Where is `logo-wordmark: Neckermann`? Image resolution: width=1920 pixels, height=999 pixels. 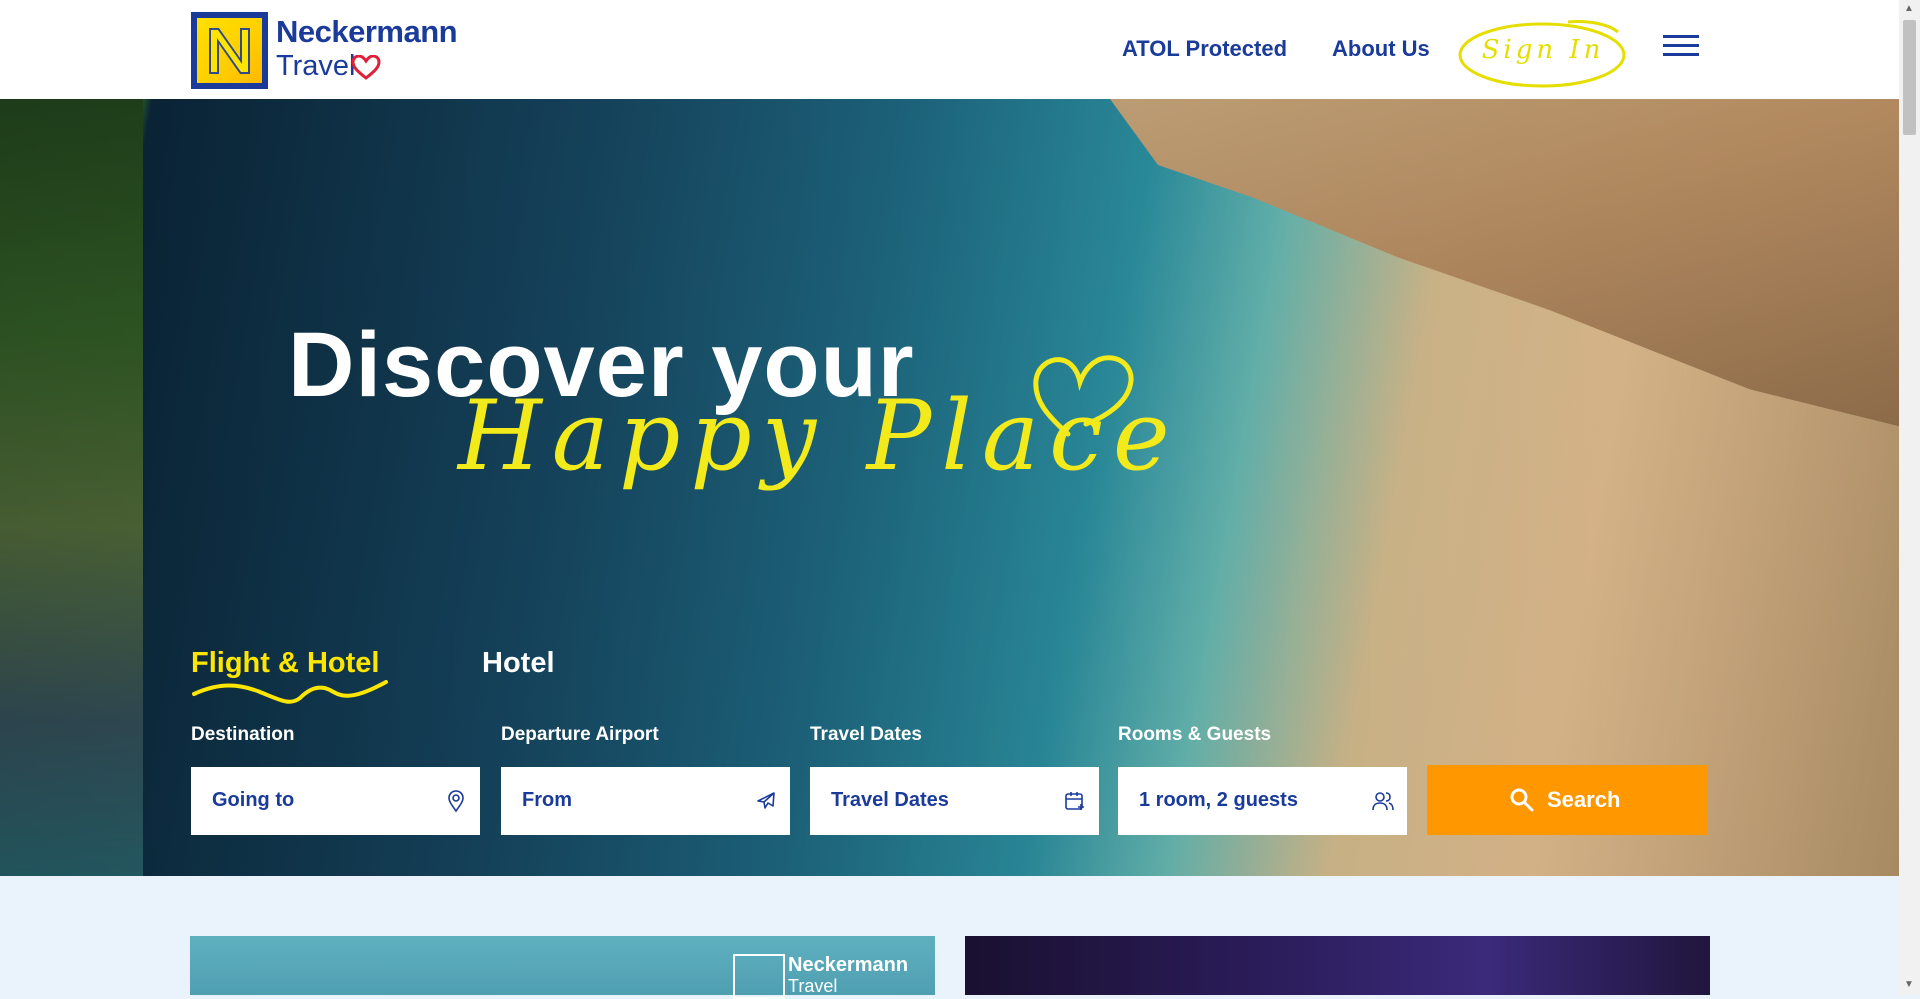
logo-wordmark: Neckermann is located at coordinates (367, 32).